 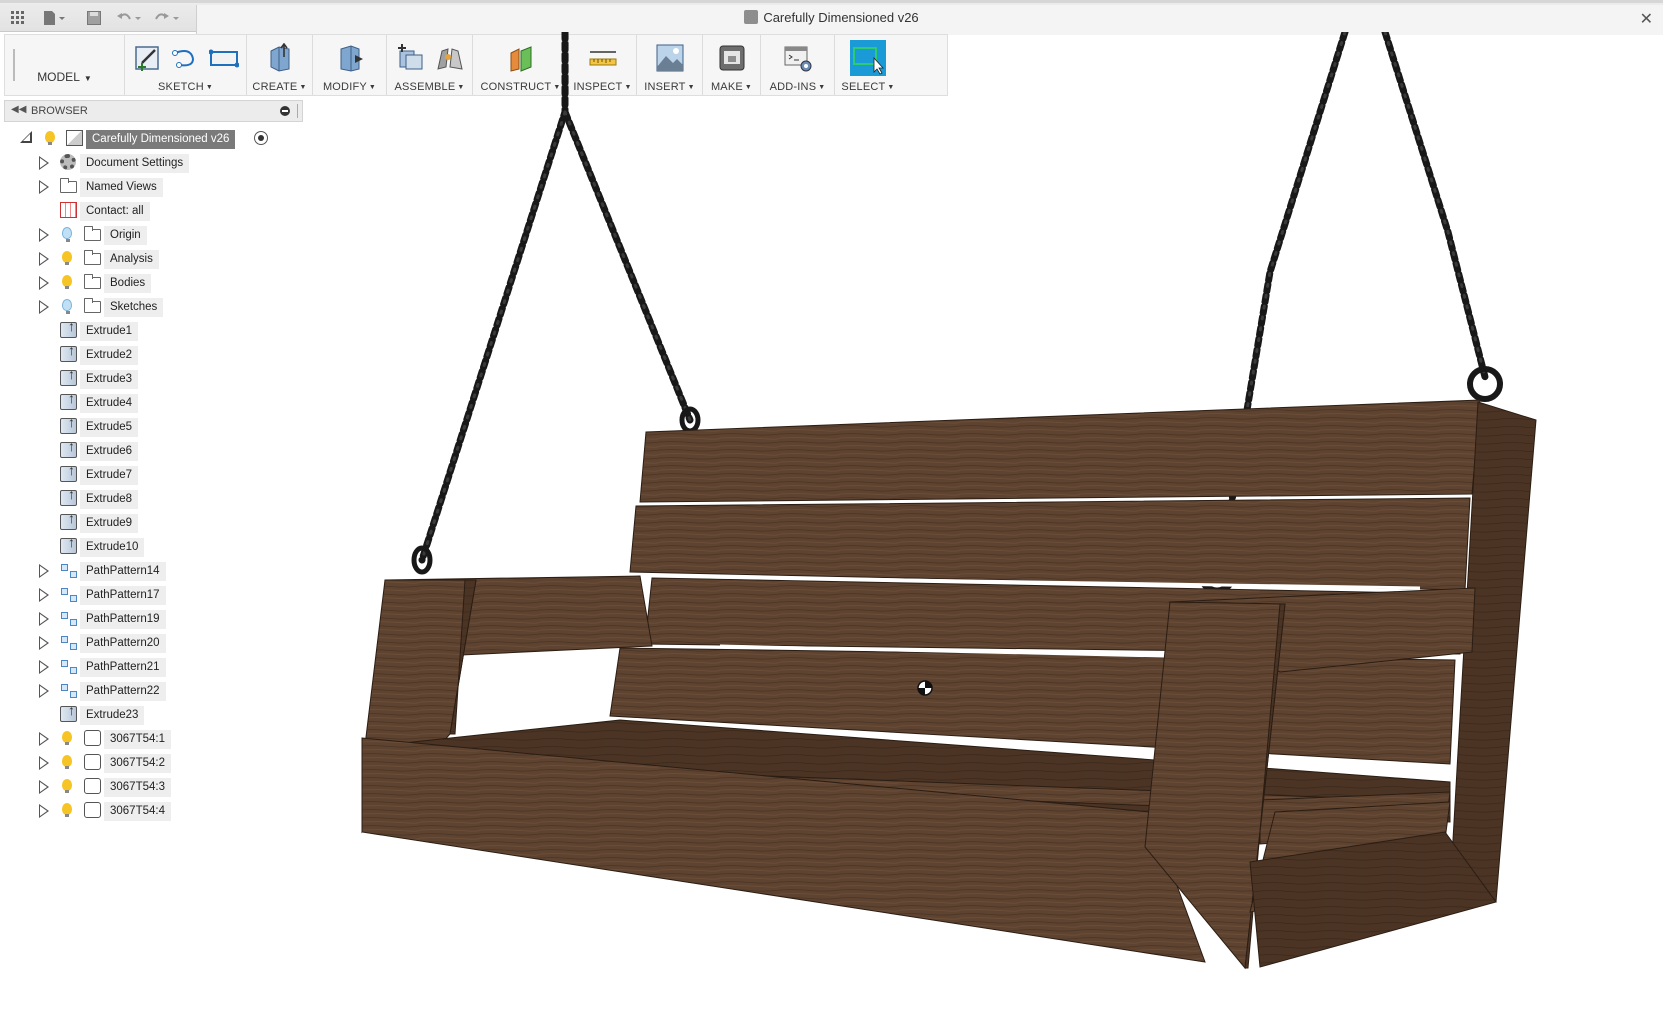 I want to click on tree-item-label: Analysis, so click(x=131, y=259).